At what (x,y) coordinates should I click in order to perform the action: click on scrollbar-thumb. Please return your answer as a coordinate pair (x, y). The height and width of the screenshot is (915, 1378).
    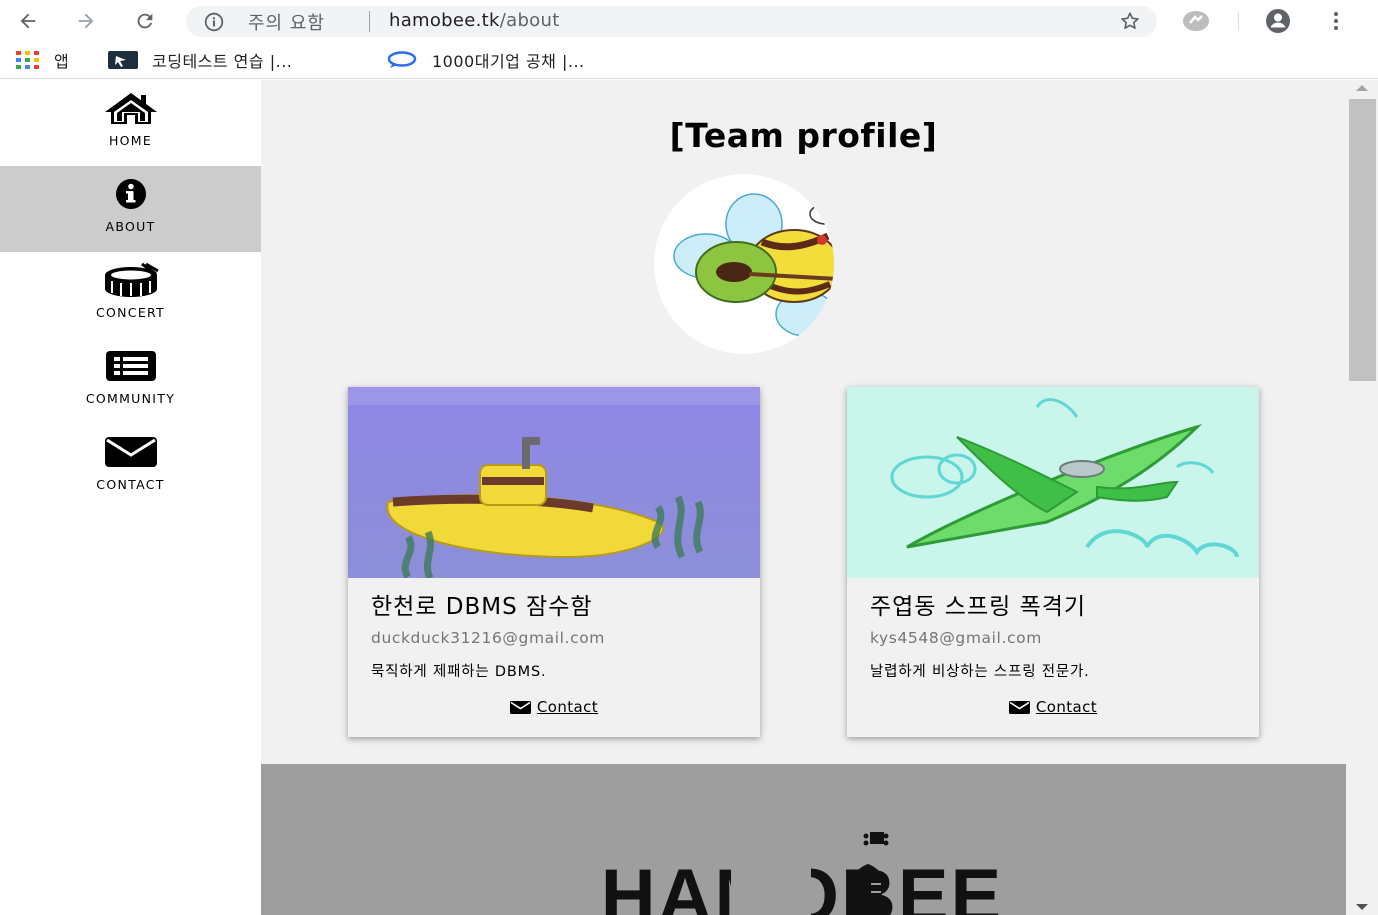
    Looking at the image, I should click on (1362, 240).